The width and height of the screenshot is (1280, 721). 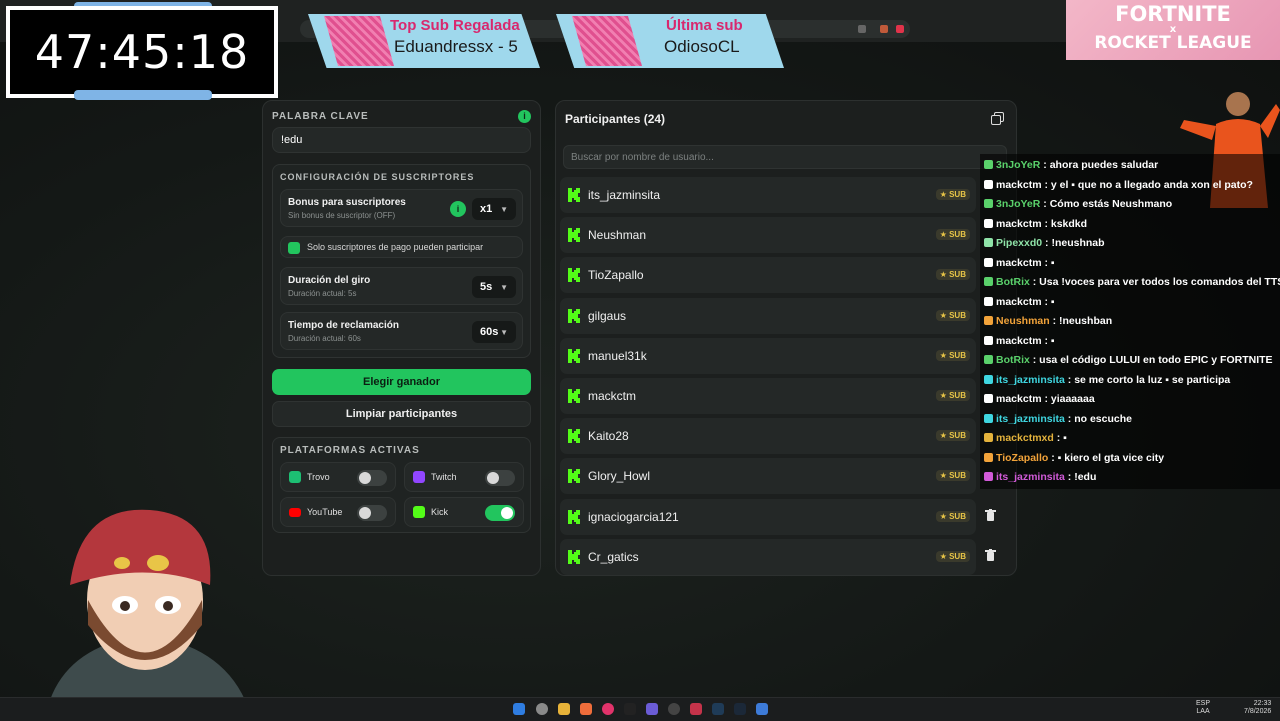 What do you see at coordinates (1019, 243) in the screenshot?
I see `chat-username: Pipexxd0` at bounding box center [1019, 243].